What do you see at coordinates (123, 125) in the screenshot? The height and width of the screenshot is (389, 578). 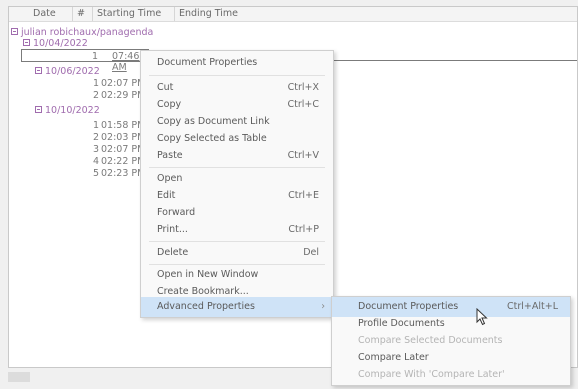 I see `row-start-time: 01:58 PM` at bounding box center [123, 125].